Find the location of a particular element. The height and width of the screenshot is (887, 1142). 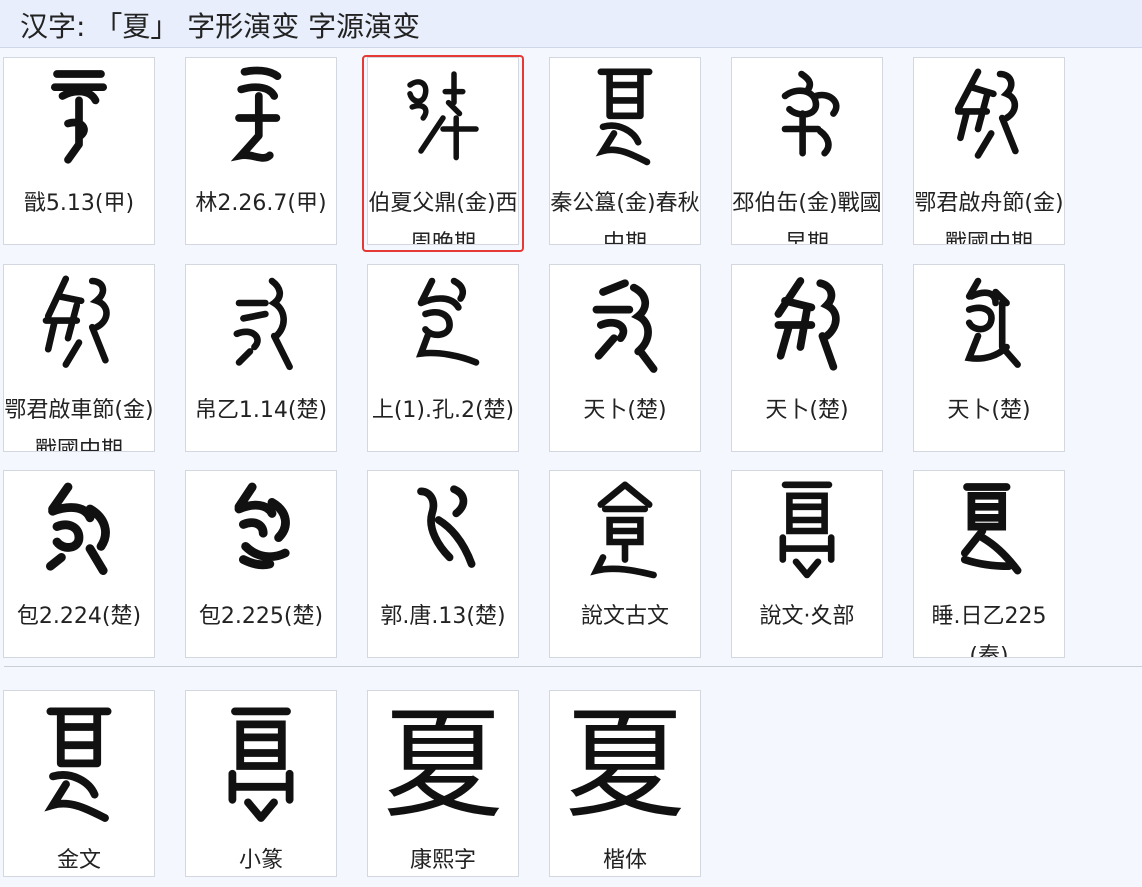

glyph-tile: 郭.唐.13(楚) is located at coordinates (443, 564).